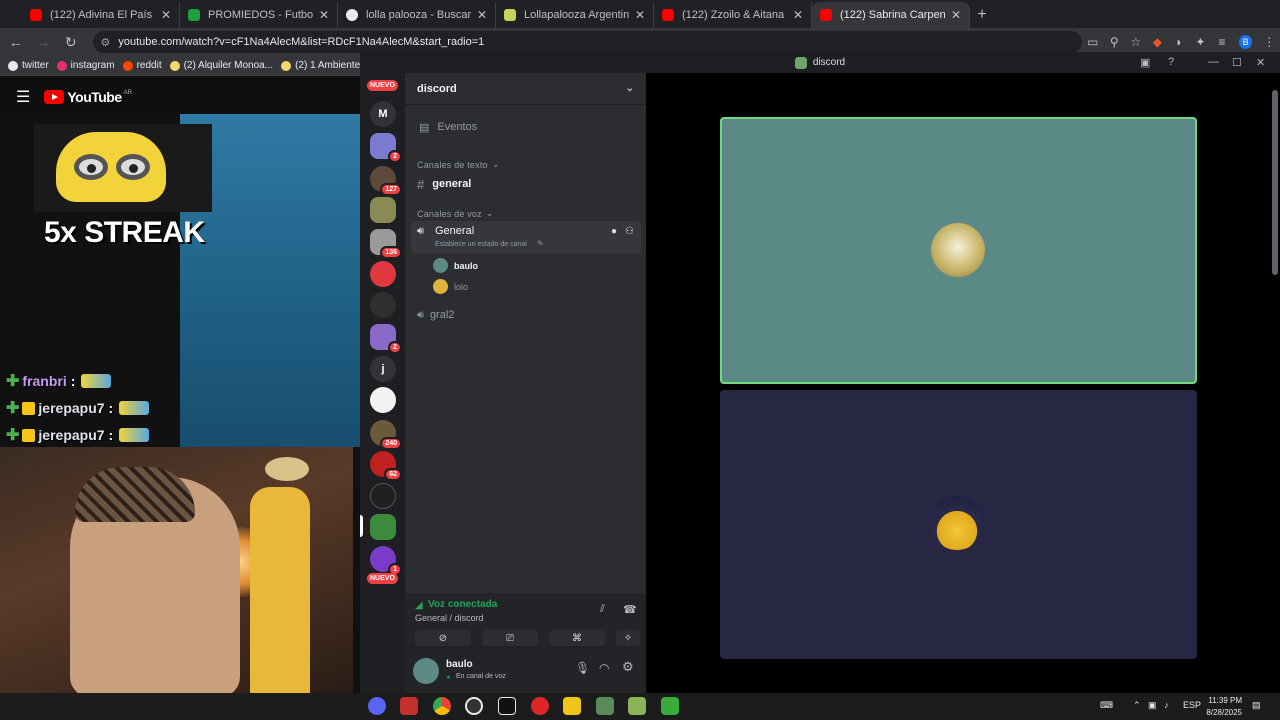 Image resolution: width=1280 pixels, height=720 pixels. What do you see at coordinates (442, 706) in the screenshot?
I see `chrome-taskbar-icon` at bounding box center [442, 706].